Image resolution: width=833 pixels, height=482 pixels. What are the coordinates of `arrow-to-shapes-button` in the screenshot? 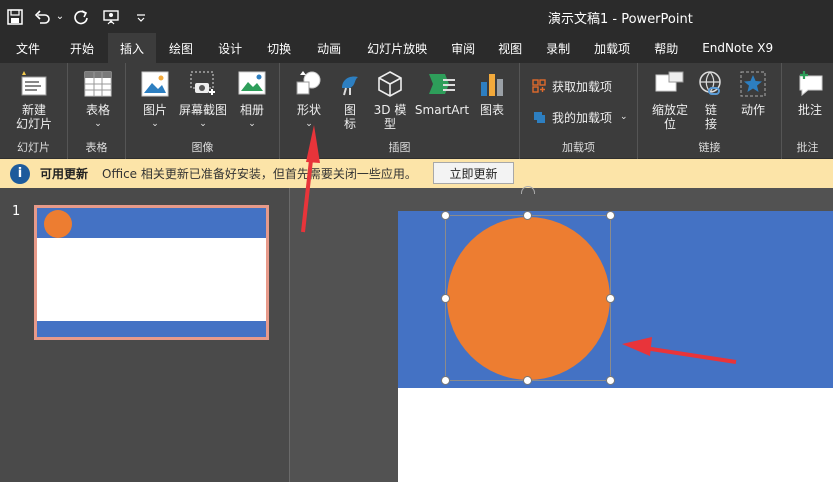 It's located at (310, 179).